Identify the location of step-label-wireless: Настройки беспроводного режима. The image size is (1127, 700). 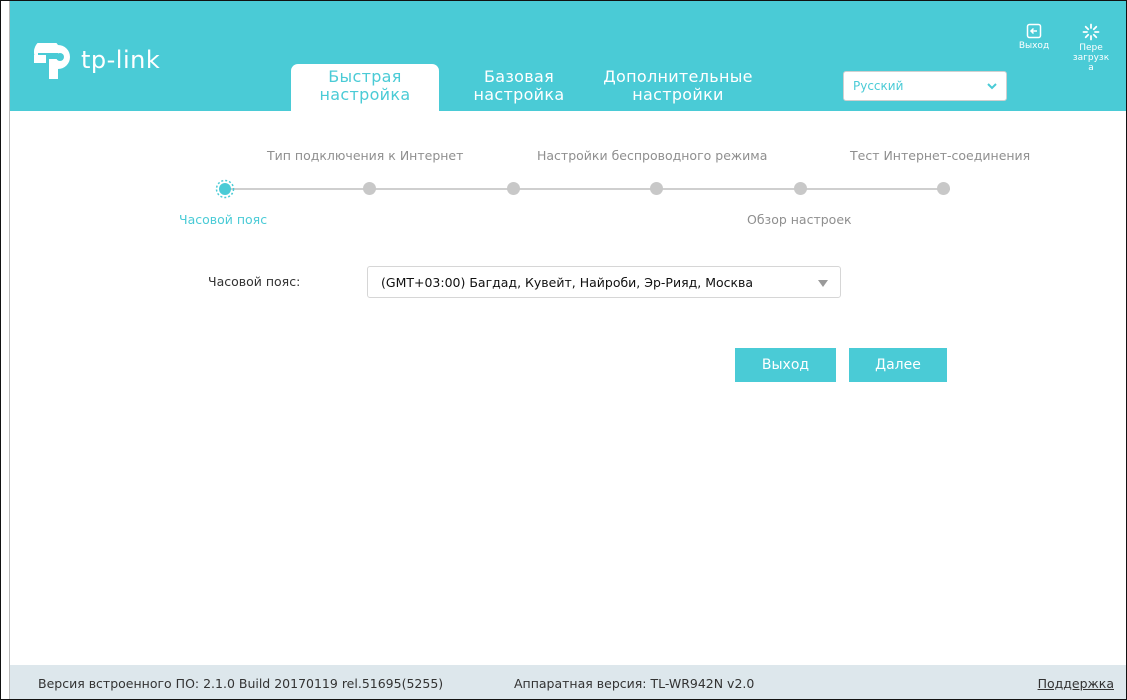
(652, 155).